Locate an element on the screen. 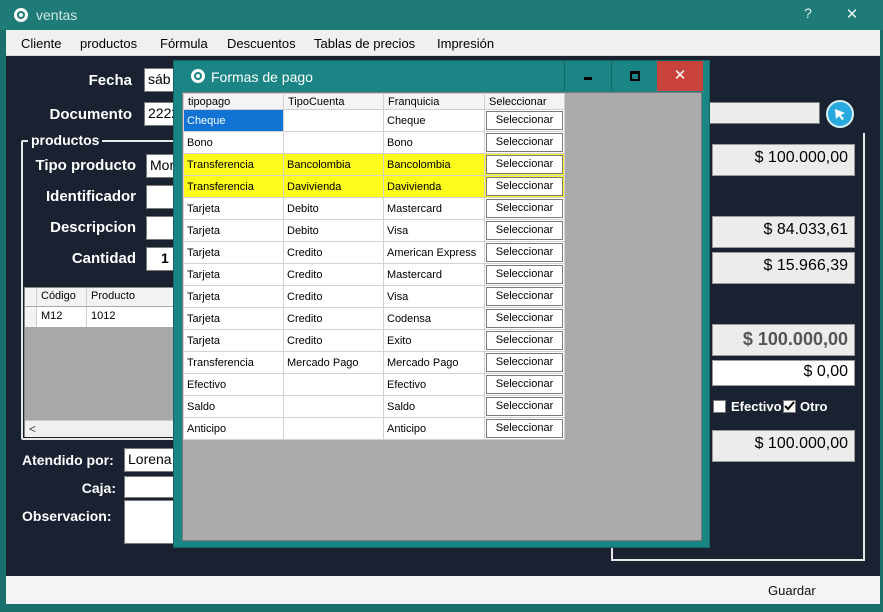  payment-row: Anticipo Anticipo Seleccionar is located at coordinates (374, 428).